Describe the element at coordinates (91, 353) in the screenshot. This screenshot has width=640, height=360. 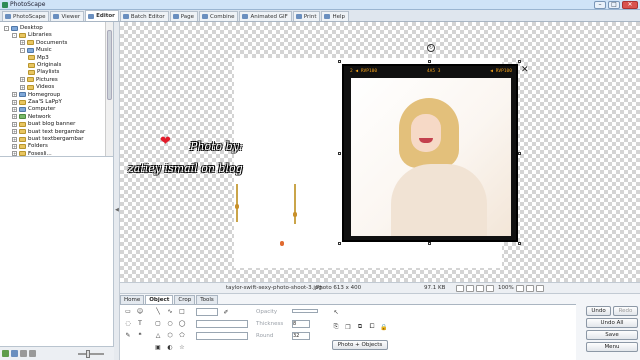
I see `thumbnail-size-slider` at that location.